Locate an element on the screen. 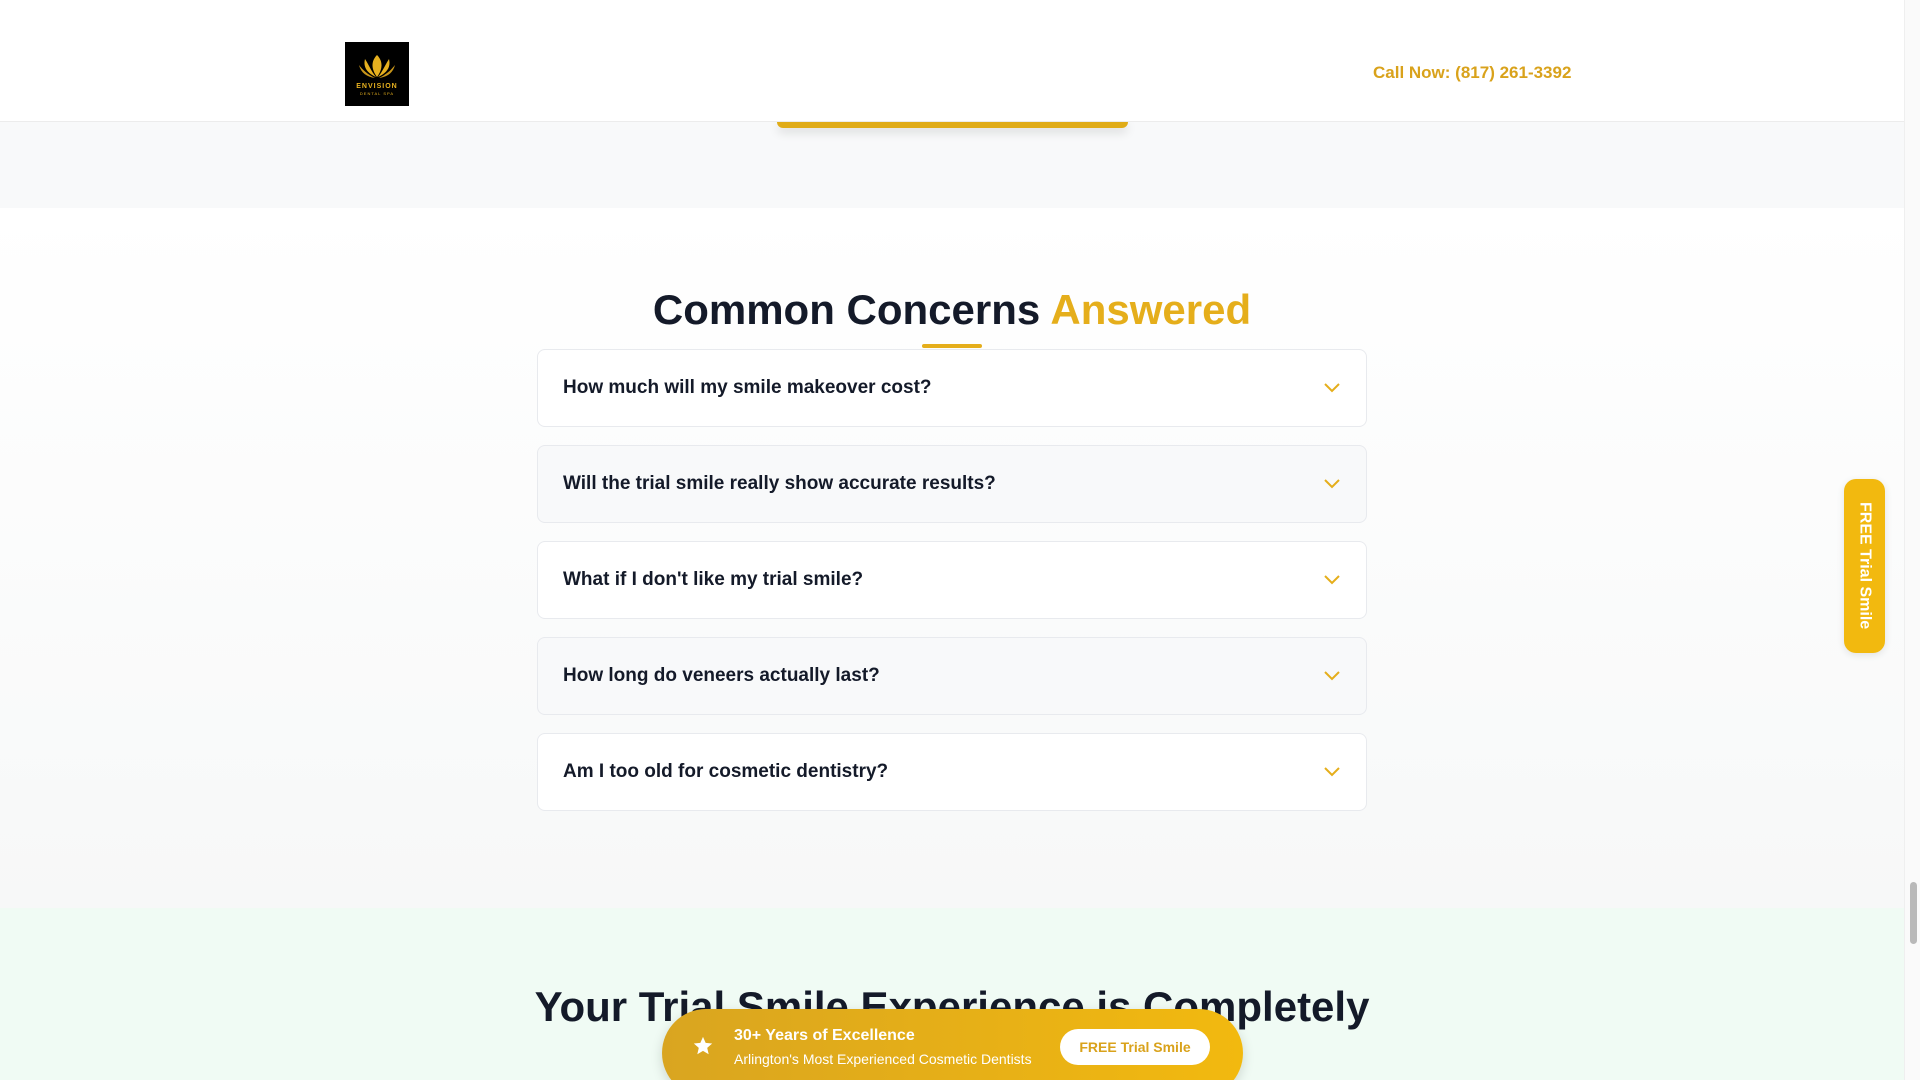 The height and width of the screenshot is (1080, 1920). star-icon is located at coordinates (703, 1046).